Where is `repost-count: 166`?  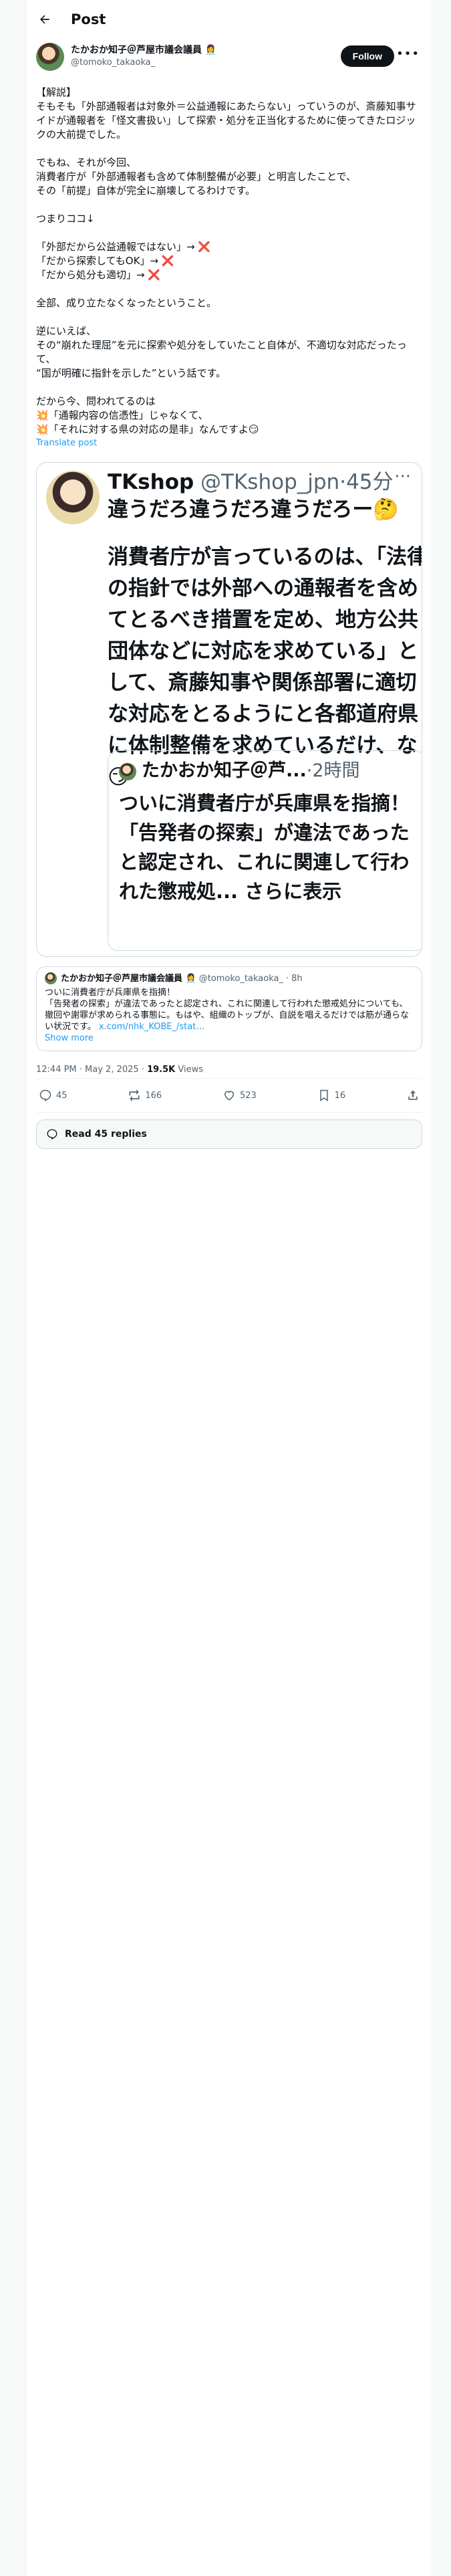
repost-count: 166 is located at coordinates (153, 1095).